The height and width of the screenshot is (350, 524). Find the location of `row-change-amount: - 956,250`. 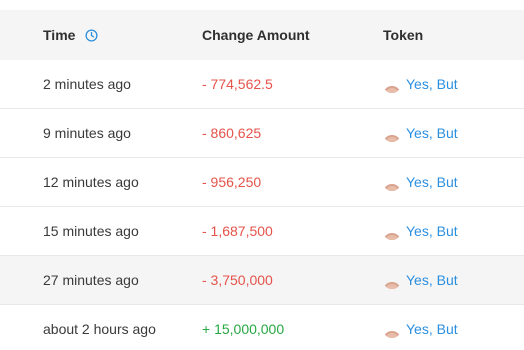

row-change-amount: - 956,250 is located at coordinates (232, 182).